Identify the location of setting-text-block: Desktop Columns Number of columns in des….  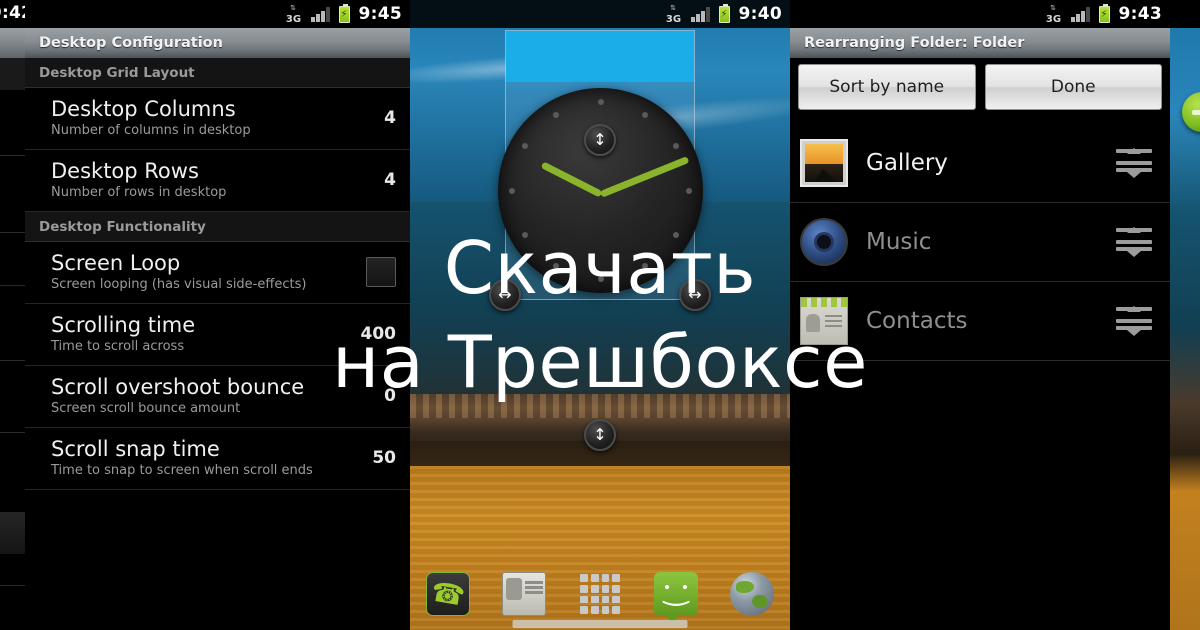
(151, 118).